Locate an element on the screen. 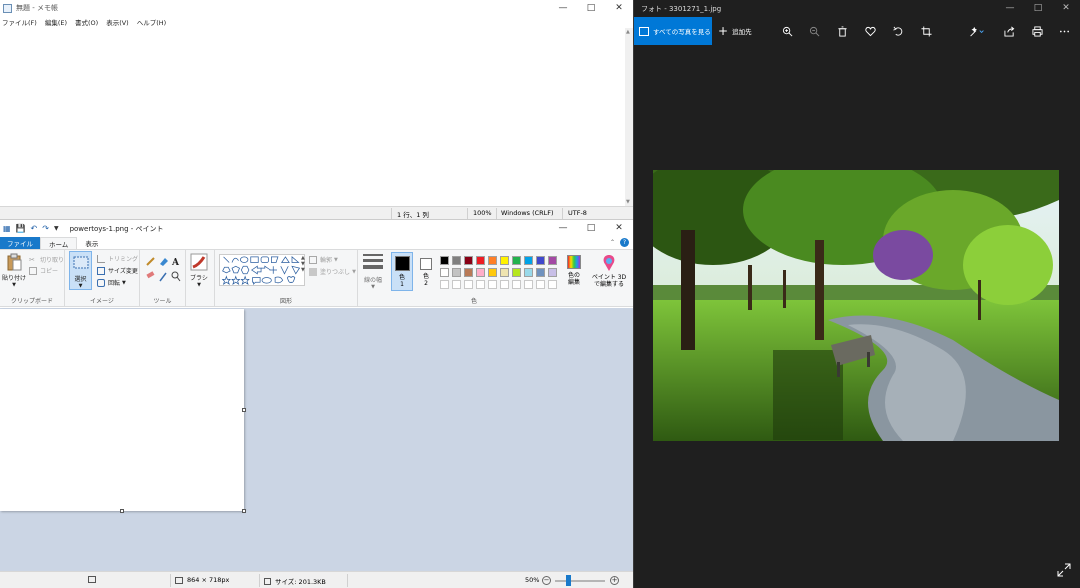 The width and height of the screenshot is (1080, 588). add-to-button: + 追加先 is located at coordinates (735, 31).